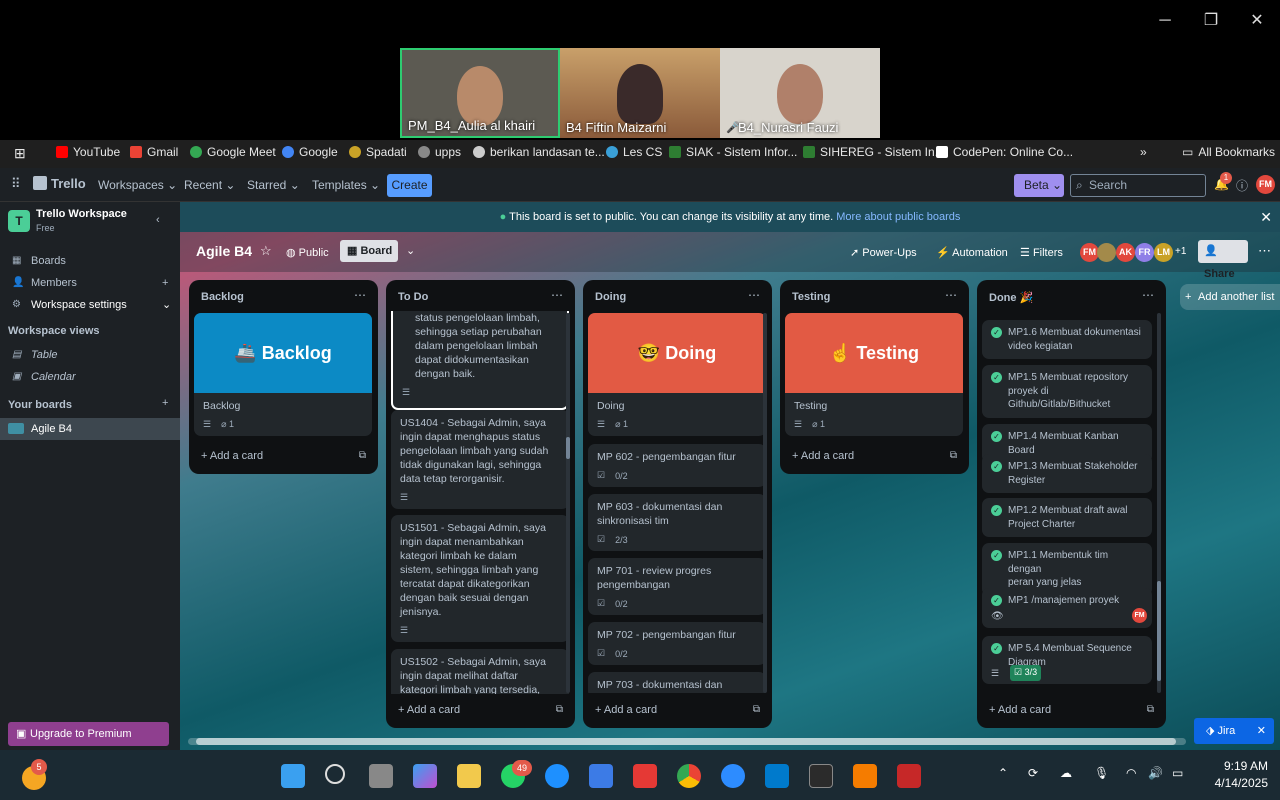 Image resolution: width=1280 pixels, height=800 pixels. Describe the element at coordinates (480, 93) in the screenshot. I see `video-tile-1: PM_B4_Aulia al khairi` at that location.